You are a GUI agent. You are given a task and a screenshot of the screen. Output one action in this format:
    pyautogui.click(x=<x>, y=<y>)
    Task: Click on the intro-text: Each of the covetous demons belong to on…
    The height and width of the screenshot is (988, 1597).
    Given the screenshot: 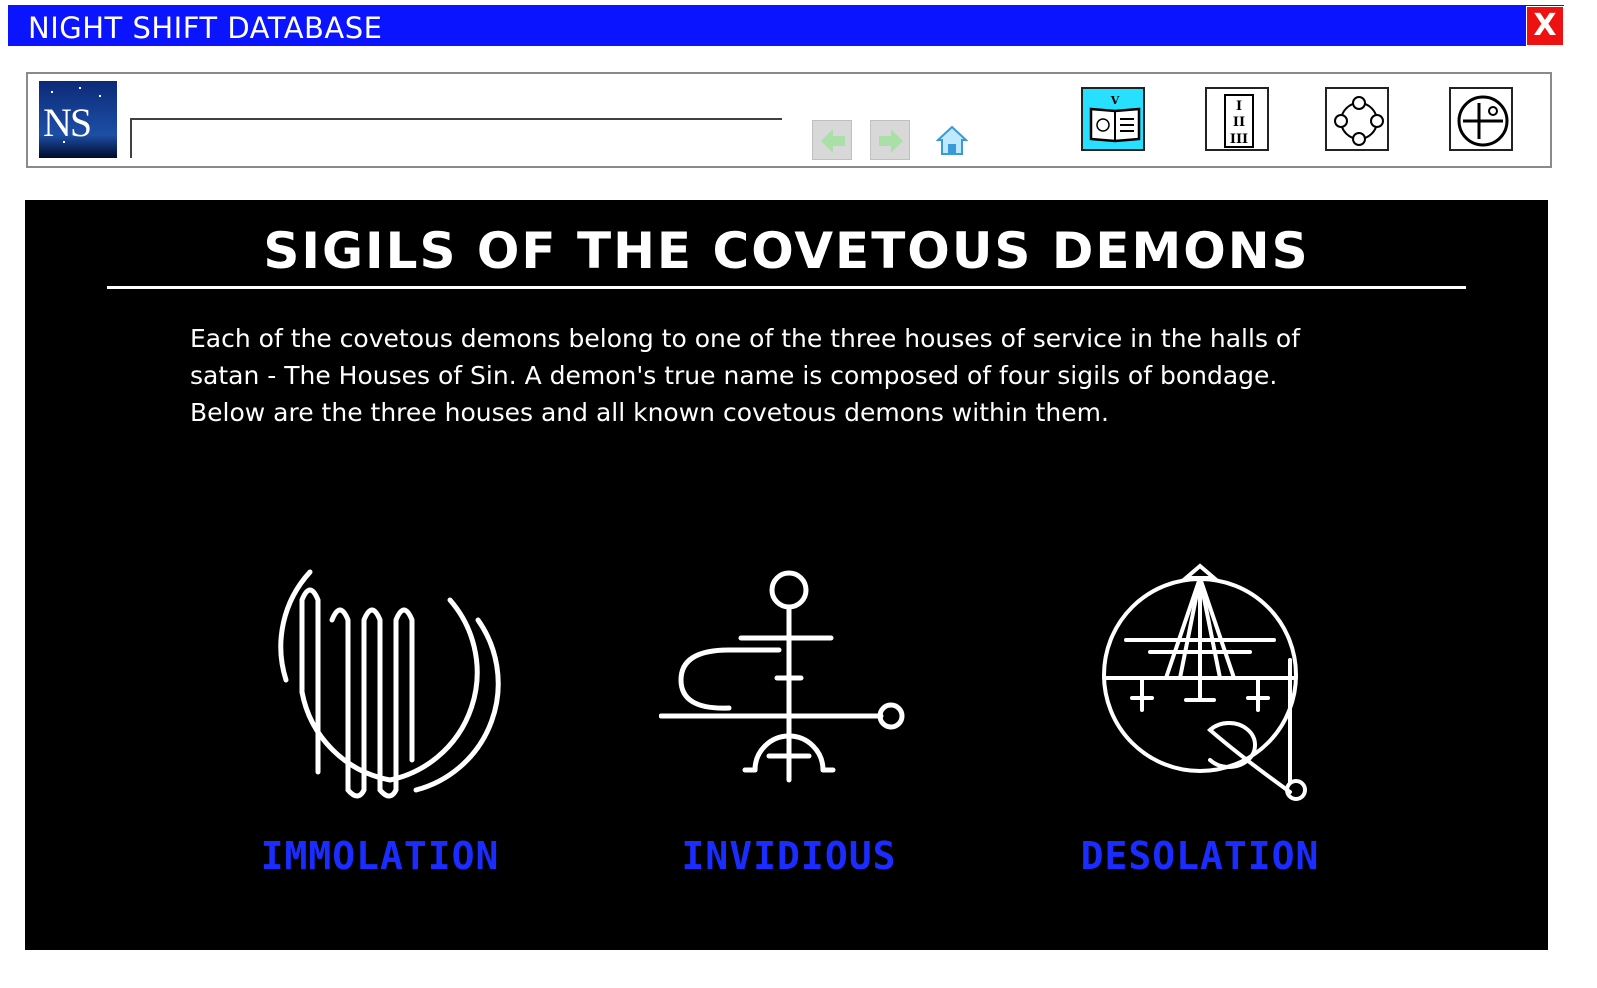 What is the action you would take?
    pyautogui.click(x=790, y=375)
    